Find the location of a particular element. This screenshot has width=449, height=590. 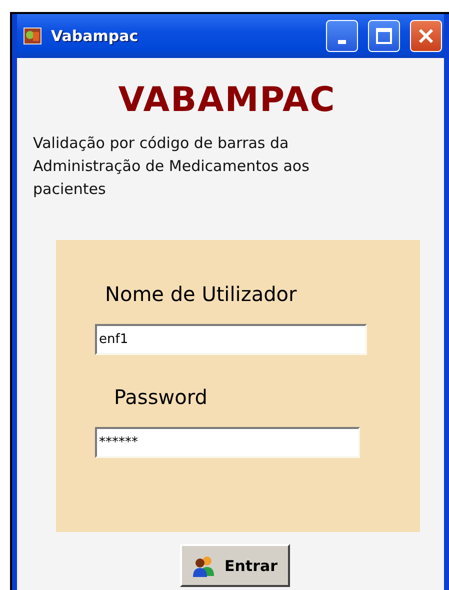

users-icon is located at coordinates (204, 565).